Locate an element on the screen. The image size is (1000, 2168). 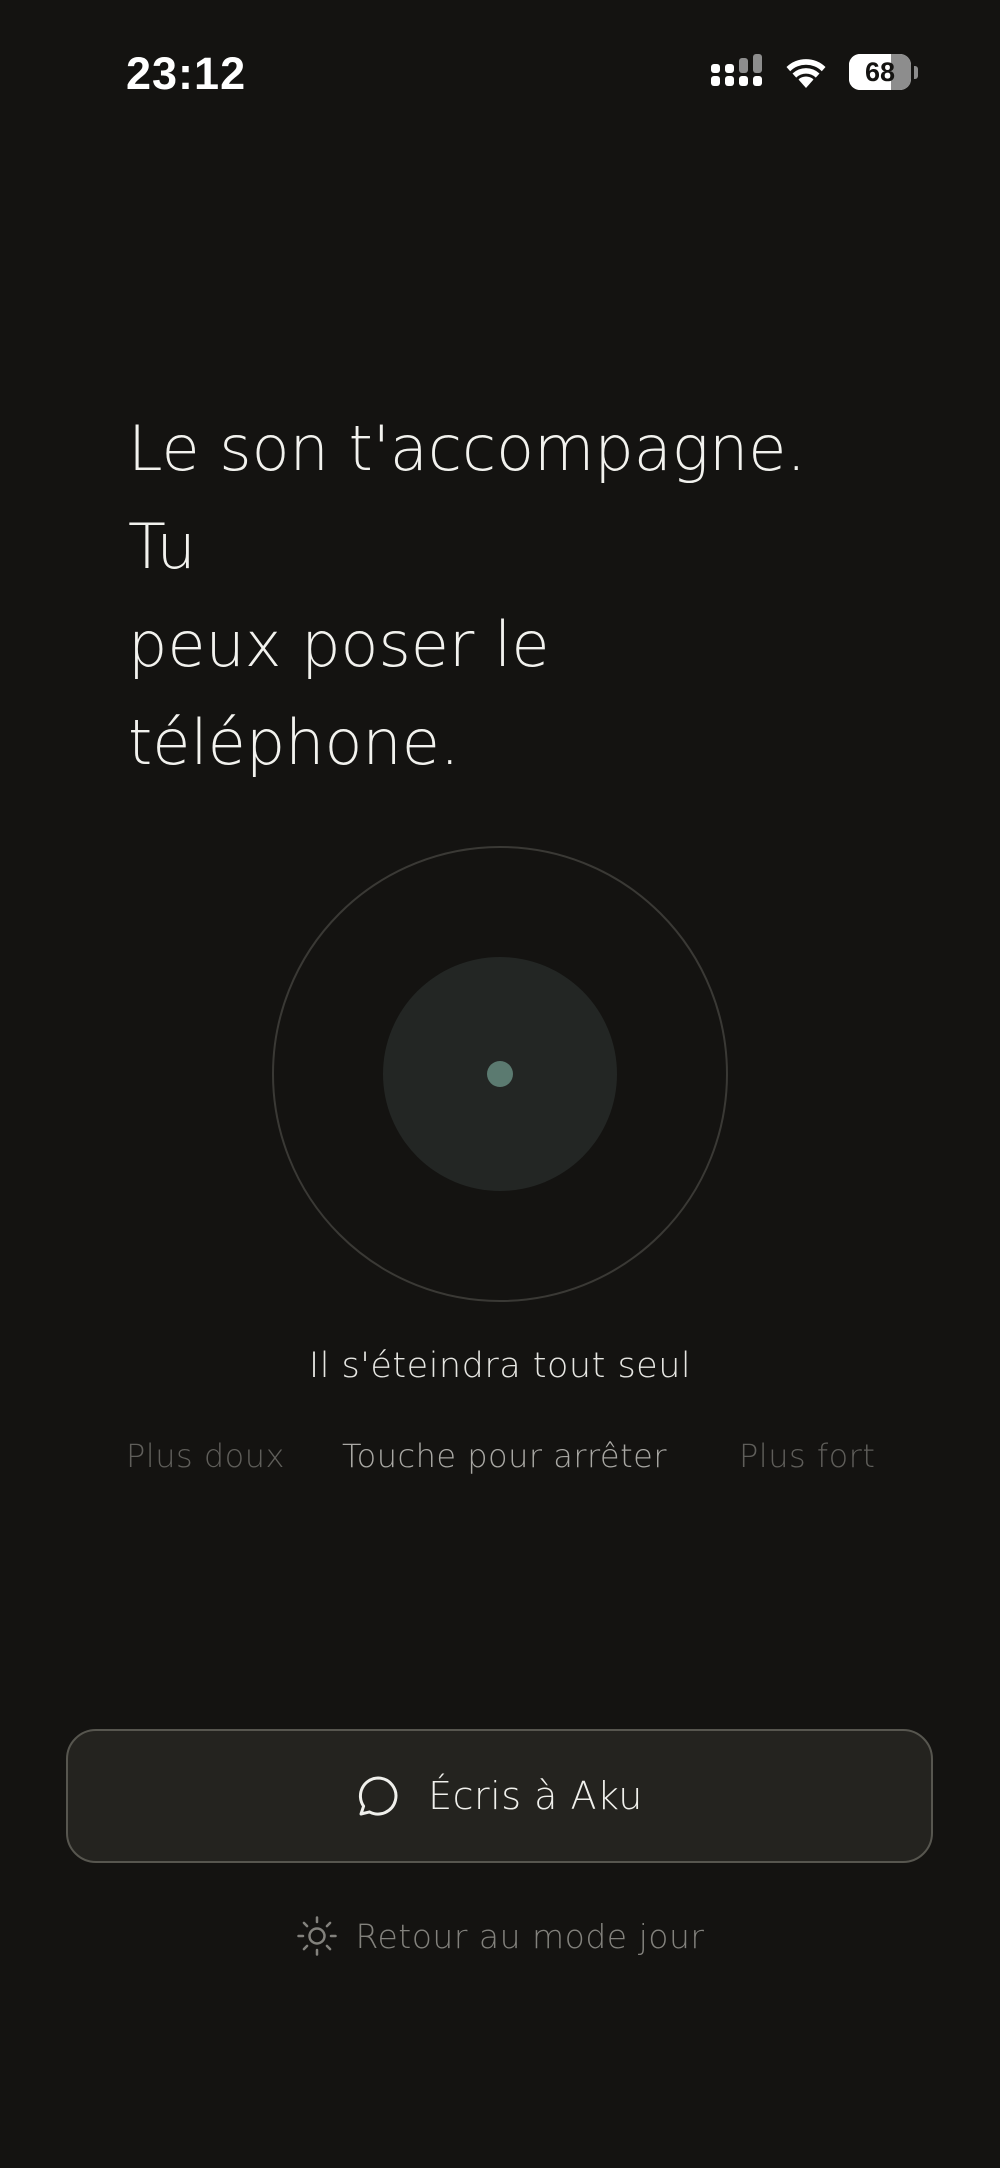
sound-visual is located at coordinates (500, 1074).